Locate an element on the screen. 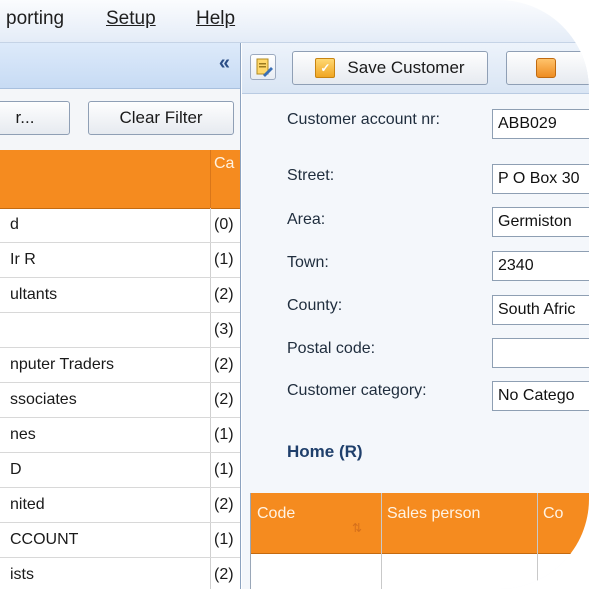  customer-row: ssociates (2) is located at coordinates (120, 400).